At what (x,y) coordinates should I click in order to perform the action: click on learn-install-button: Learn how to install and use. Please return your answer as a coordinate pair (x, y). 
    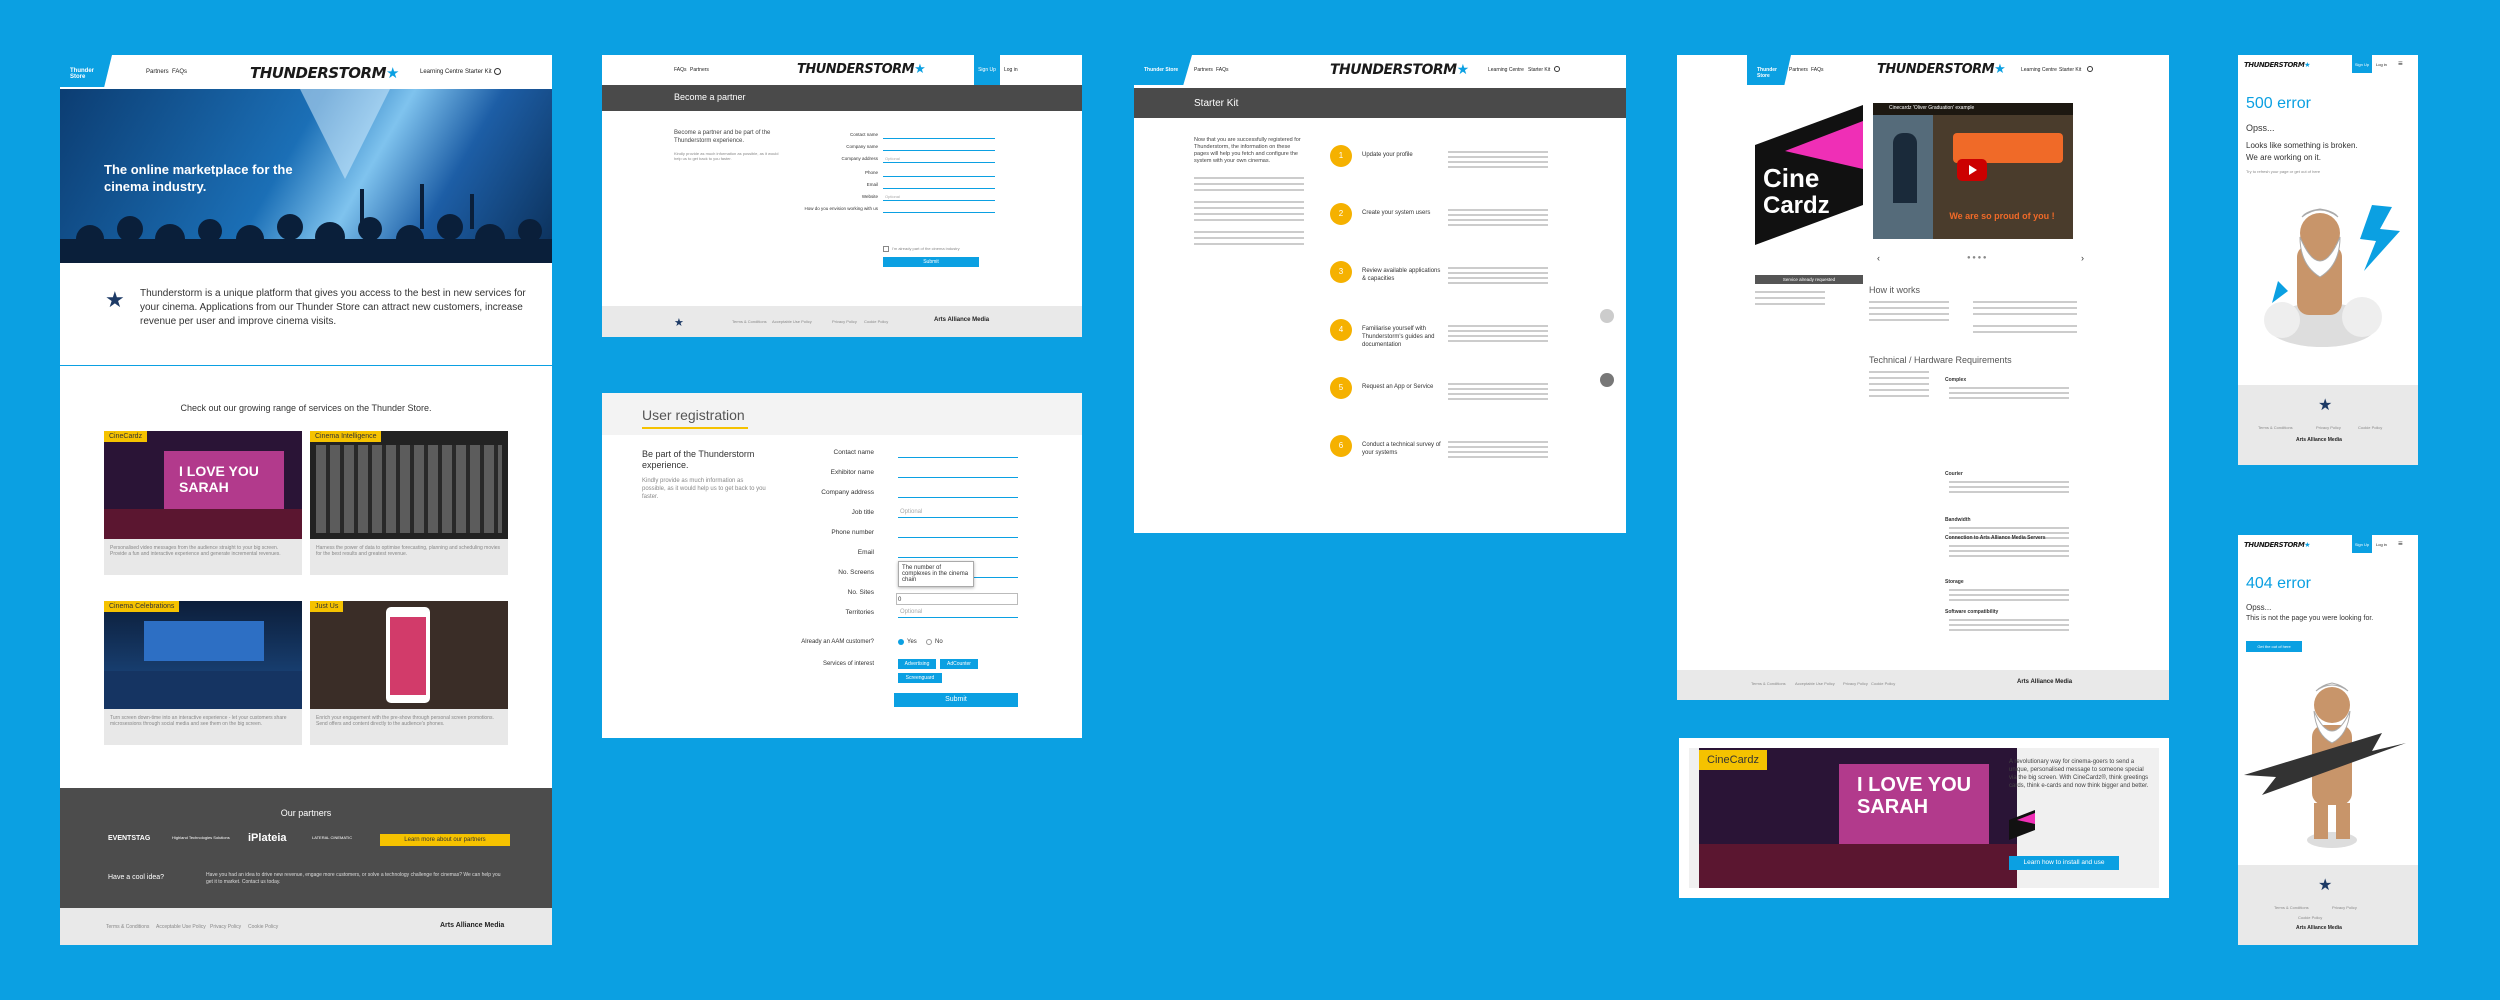
    Looking at the image, I should click on (2064, 863).